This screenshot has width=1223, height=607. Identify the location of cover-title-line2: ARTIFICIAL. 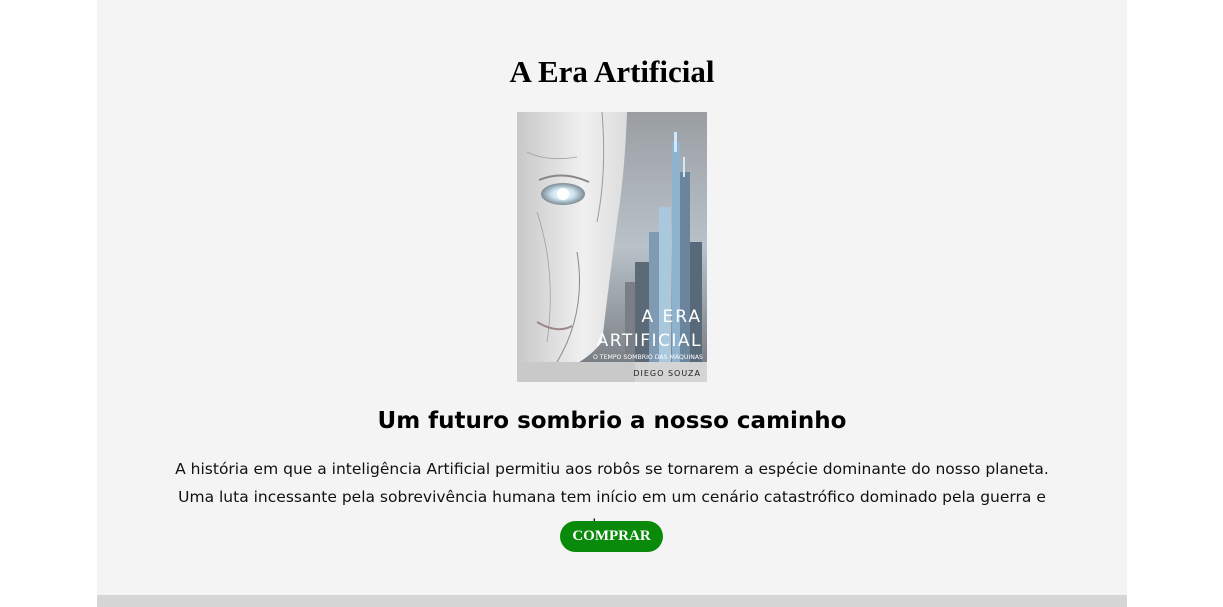
(649, 341).